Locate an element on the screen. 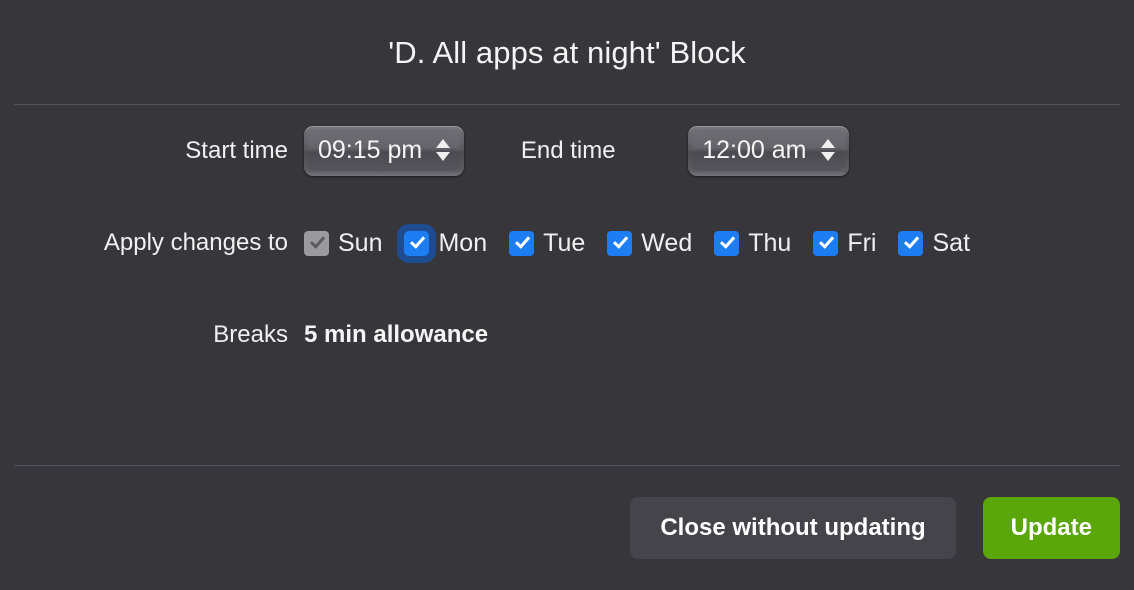 The image size is (1134, 590). day-item-sun: Sun is located at coordinates (343, 242).